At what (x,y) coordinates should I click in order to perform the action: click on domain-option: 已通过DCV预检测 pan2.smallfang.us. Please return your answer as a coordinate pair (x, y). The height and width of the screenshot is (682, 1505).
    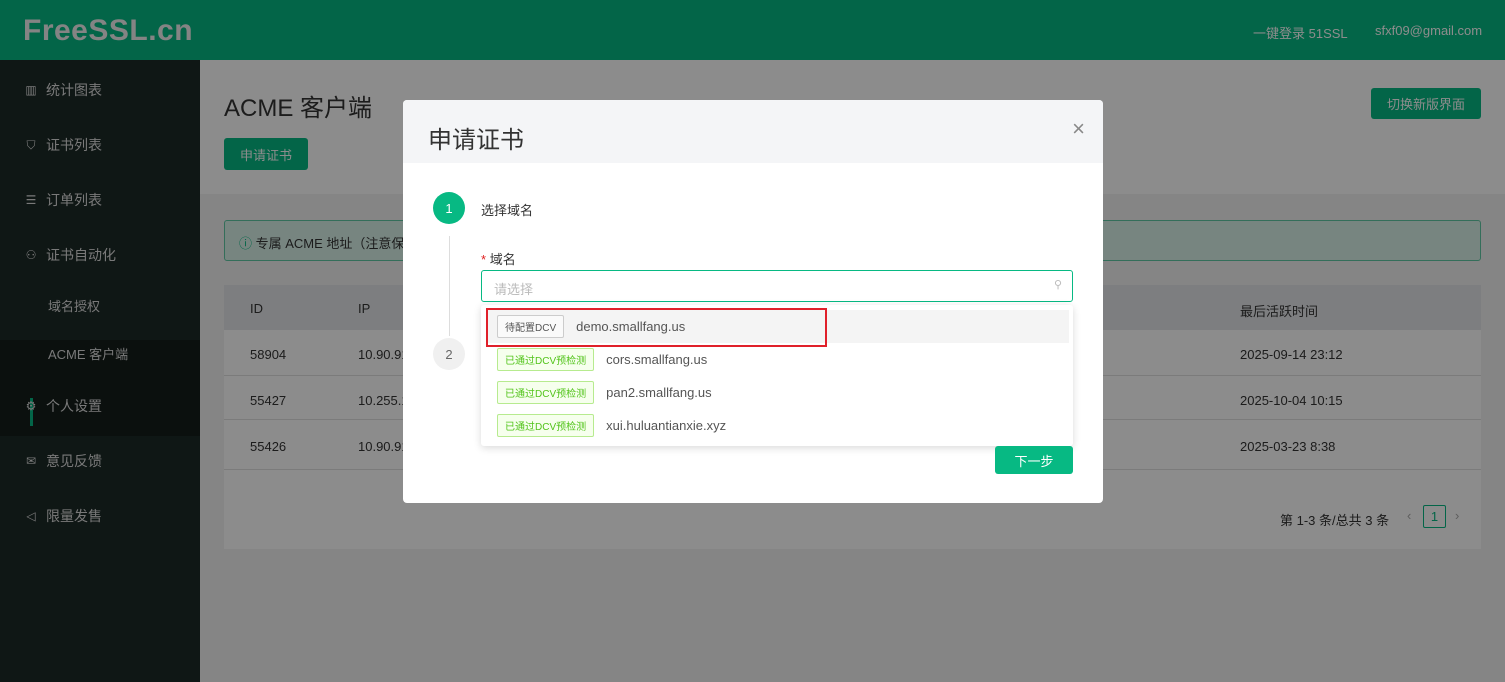
    Looking at the image, I should click on (777, 392).